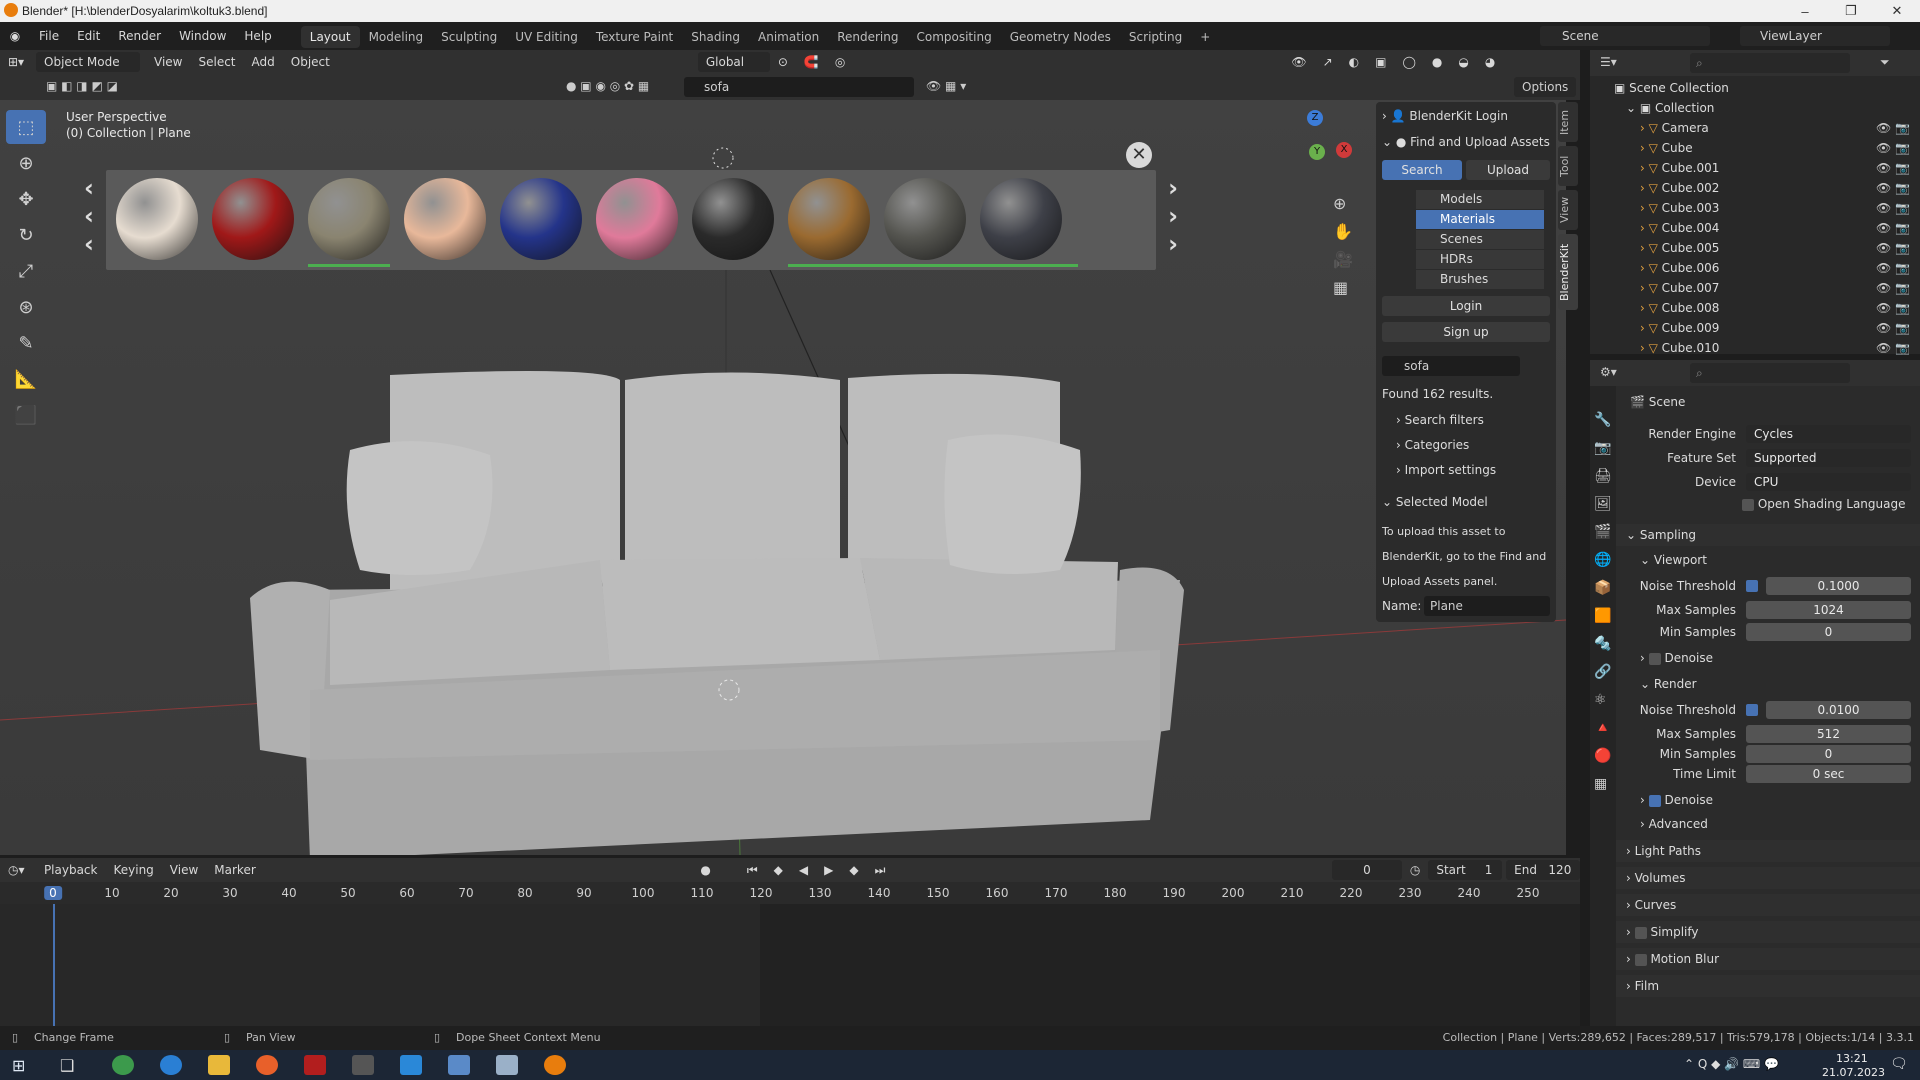 The width and height of the screenshot is (1920, 1080). What do you see at coordinates (1543, 870) in the screenshot?
I see `end-frame-field: End 120` at bounding box center [1543, 870].